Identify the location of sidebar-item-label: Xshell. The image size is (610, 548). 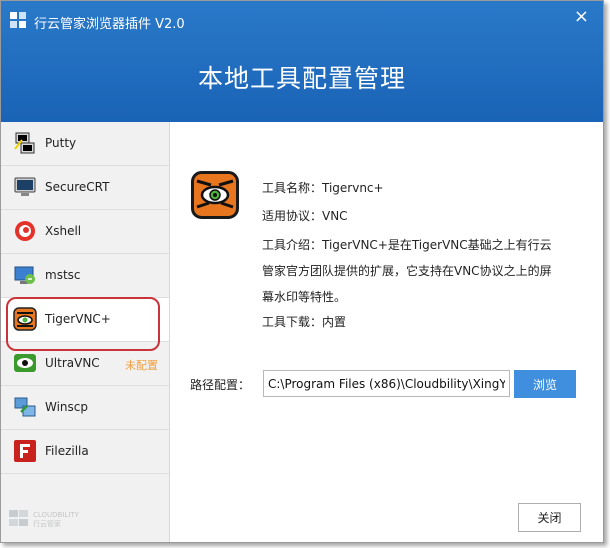
(63, 231).